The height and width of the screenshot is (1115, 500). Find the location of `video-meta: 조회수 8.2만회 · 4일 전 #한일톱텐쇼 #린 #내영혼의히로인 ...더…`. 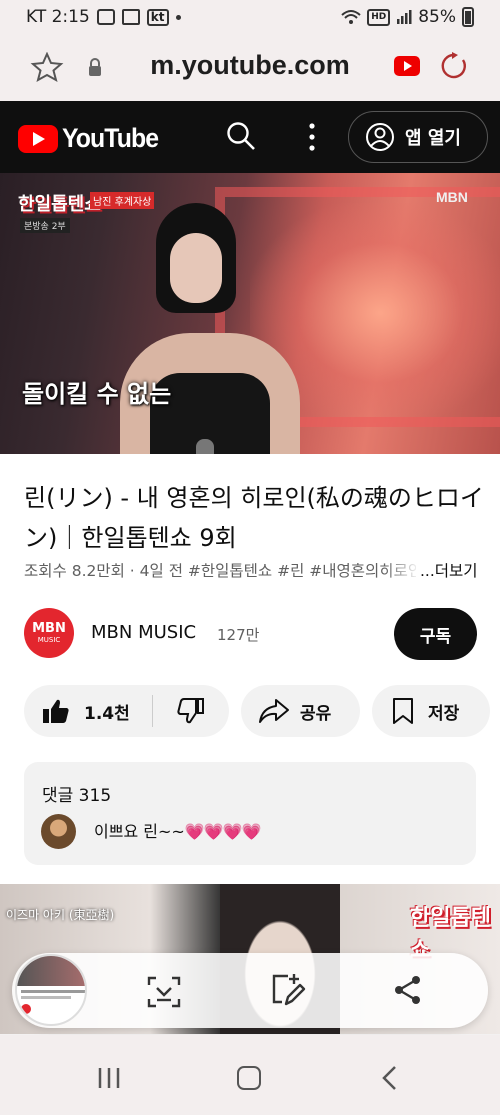

video-meta: 조회수 8.2만회 · 4일 전 #한일톱텐쇼 #린 #내영혼의히로인 ...더… is located at coordinates (259, 570).